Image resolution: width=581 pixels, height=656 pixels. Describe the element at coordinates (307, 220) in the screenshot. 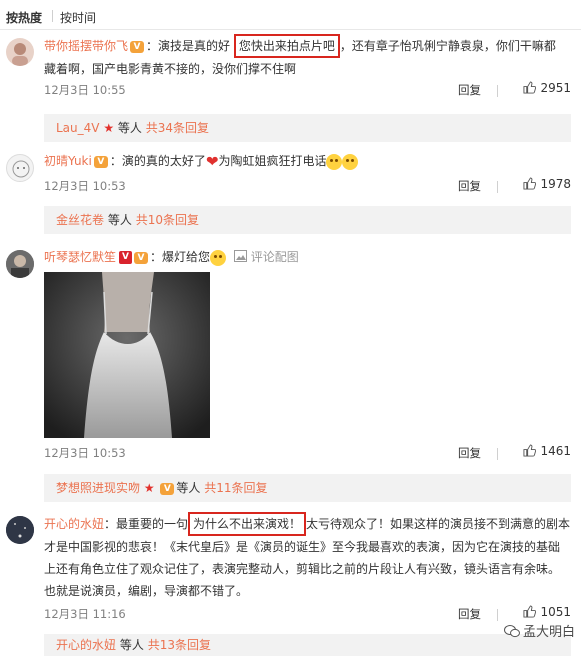

I see `subreply-summary: 金丝花卷 等人 共10条回复` at that location.